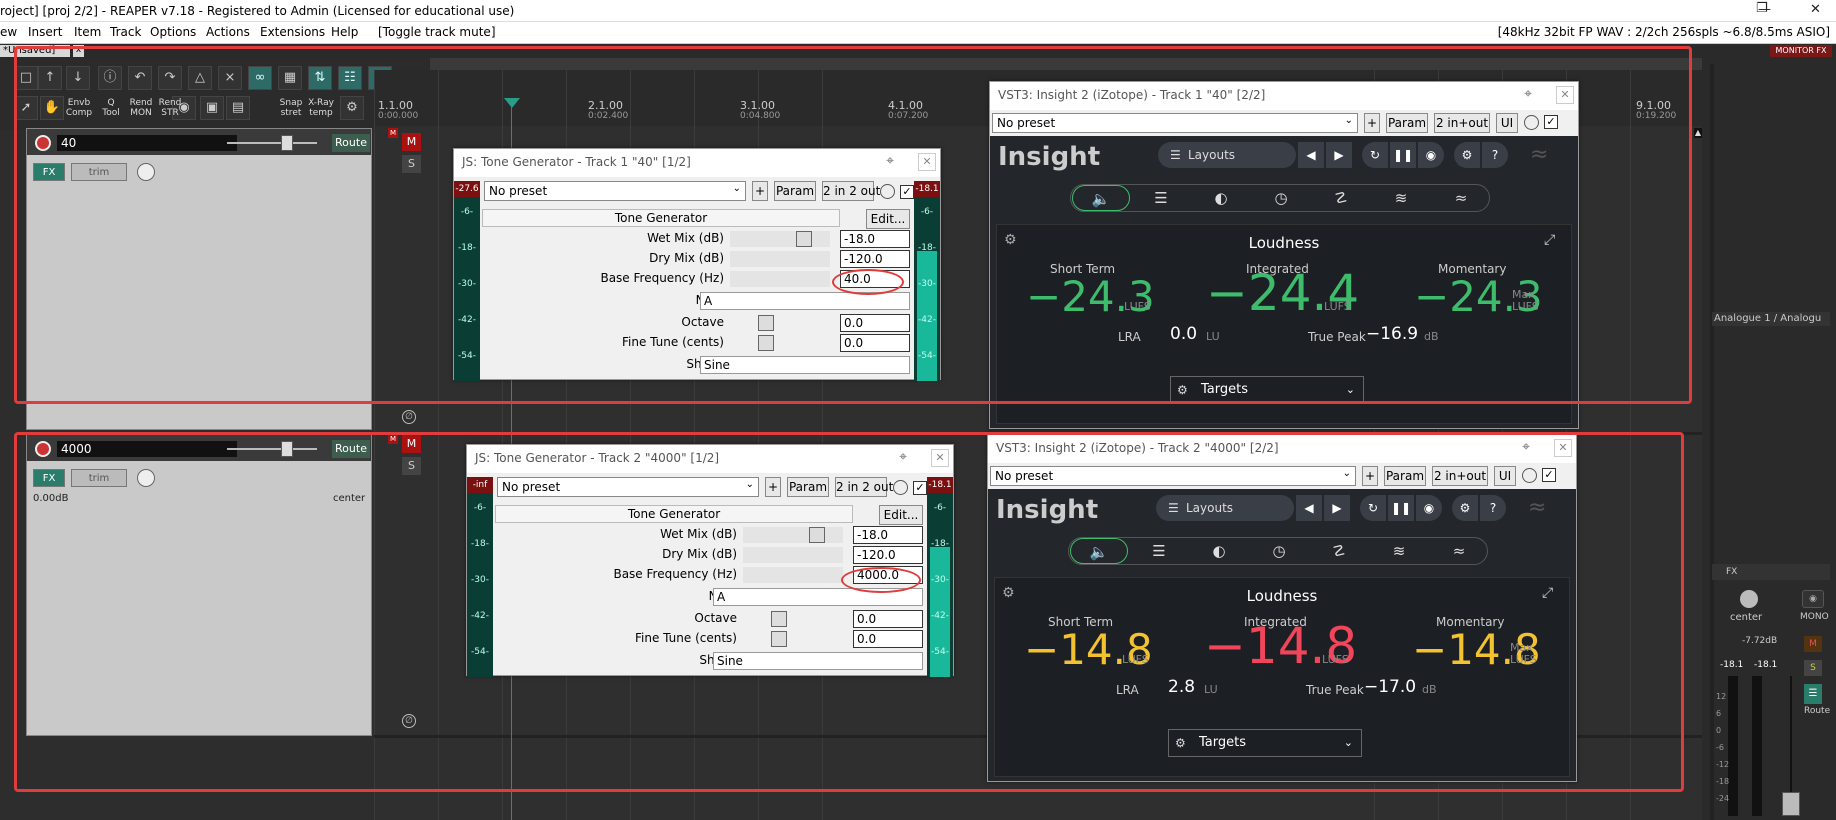 This screenshot has width=1836, height=820. I want to click on peak-left: -18.1, so click(1732, 665).